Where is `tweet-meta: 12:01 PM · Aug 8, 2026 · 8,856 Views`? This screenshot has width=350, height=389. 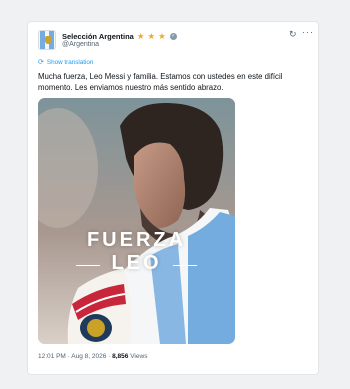
tweet-meta: 12:01 PM · Aug 8, 2026 · 8,856 Views is located at coordinates (93, 356).